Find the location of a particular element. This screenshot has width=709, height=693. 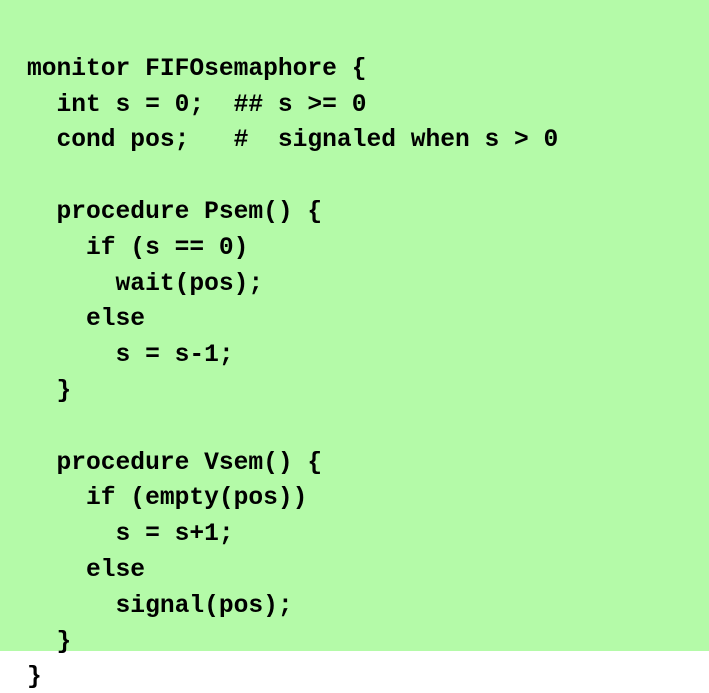

code-line: cond pos; # signaled when s > 0 is located at coordinates (293, 141).